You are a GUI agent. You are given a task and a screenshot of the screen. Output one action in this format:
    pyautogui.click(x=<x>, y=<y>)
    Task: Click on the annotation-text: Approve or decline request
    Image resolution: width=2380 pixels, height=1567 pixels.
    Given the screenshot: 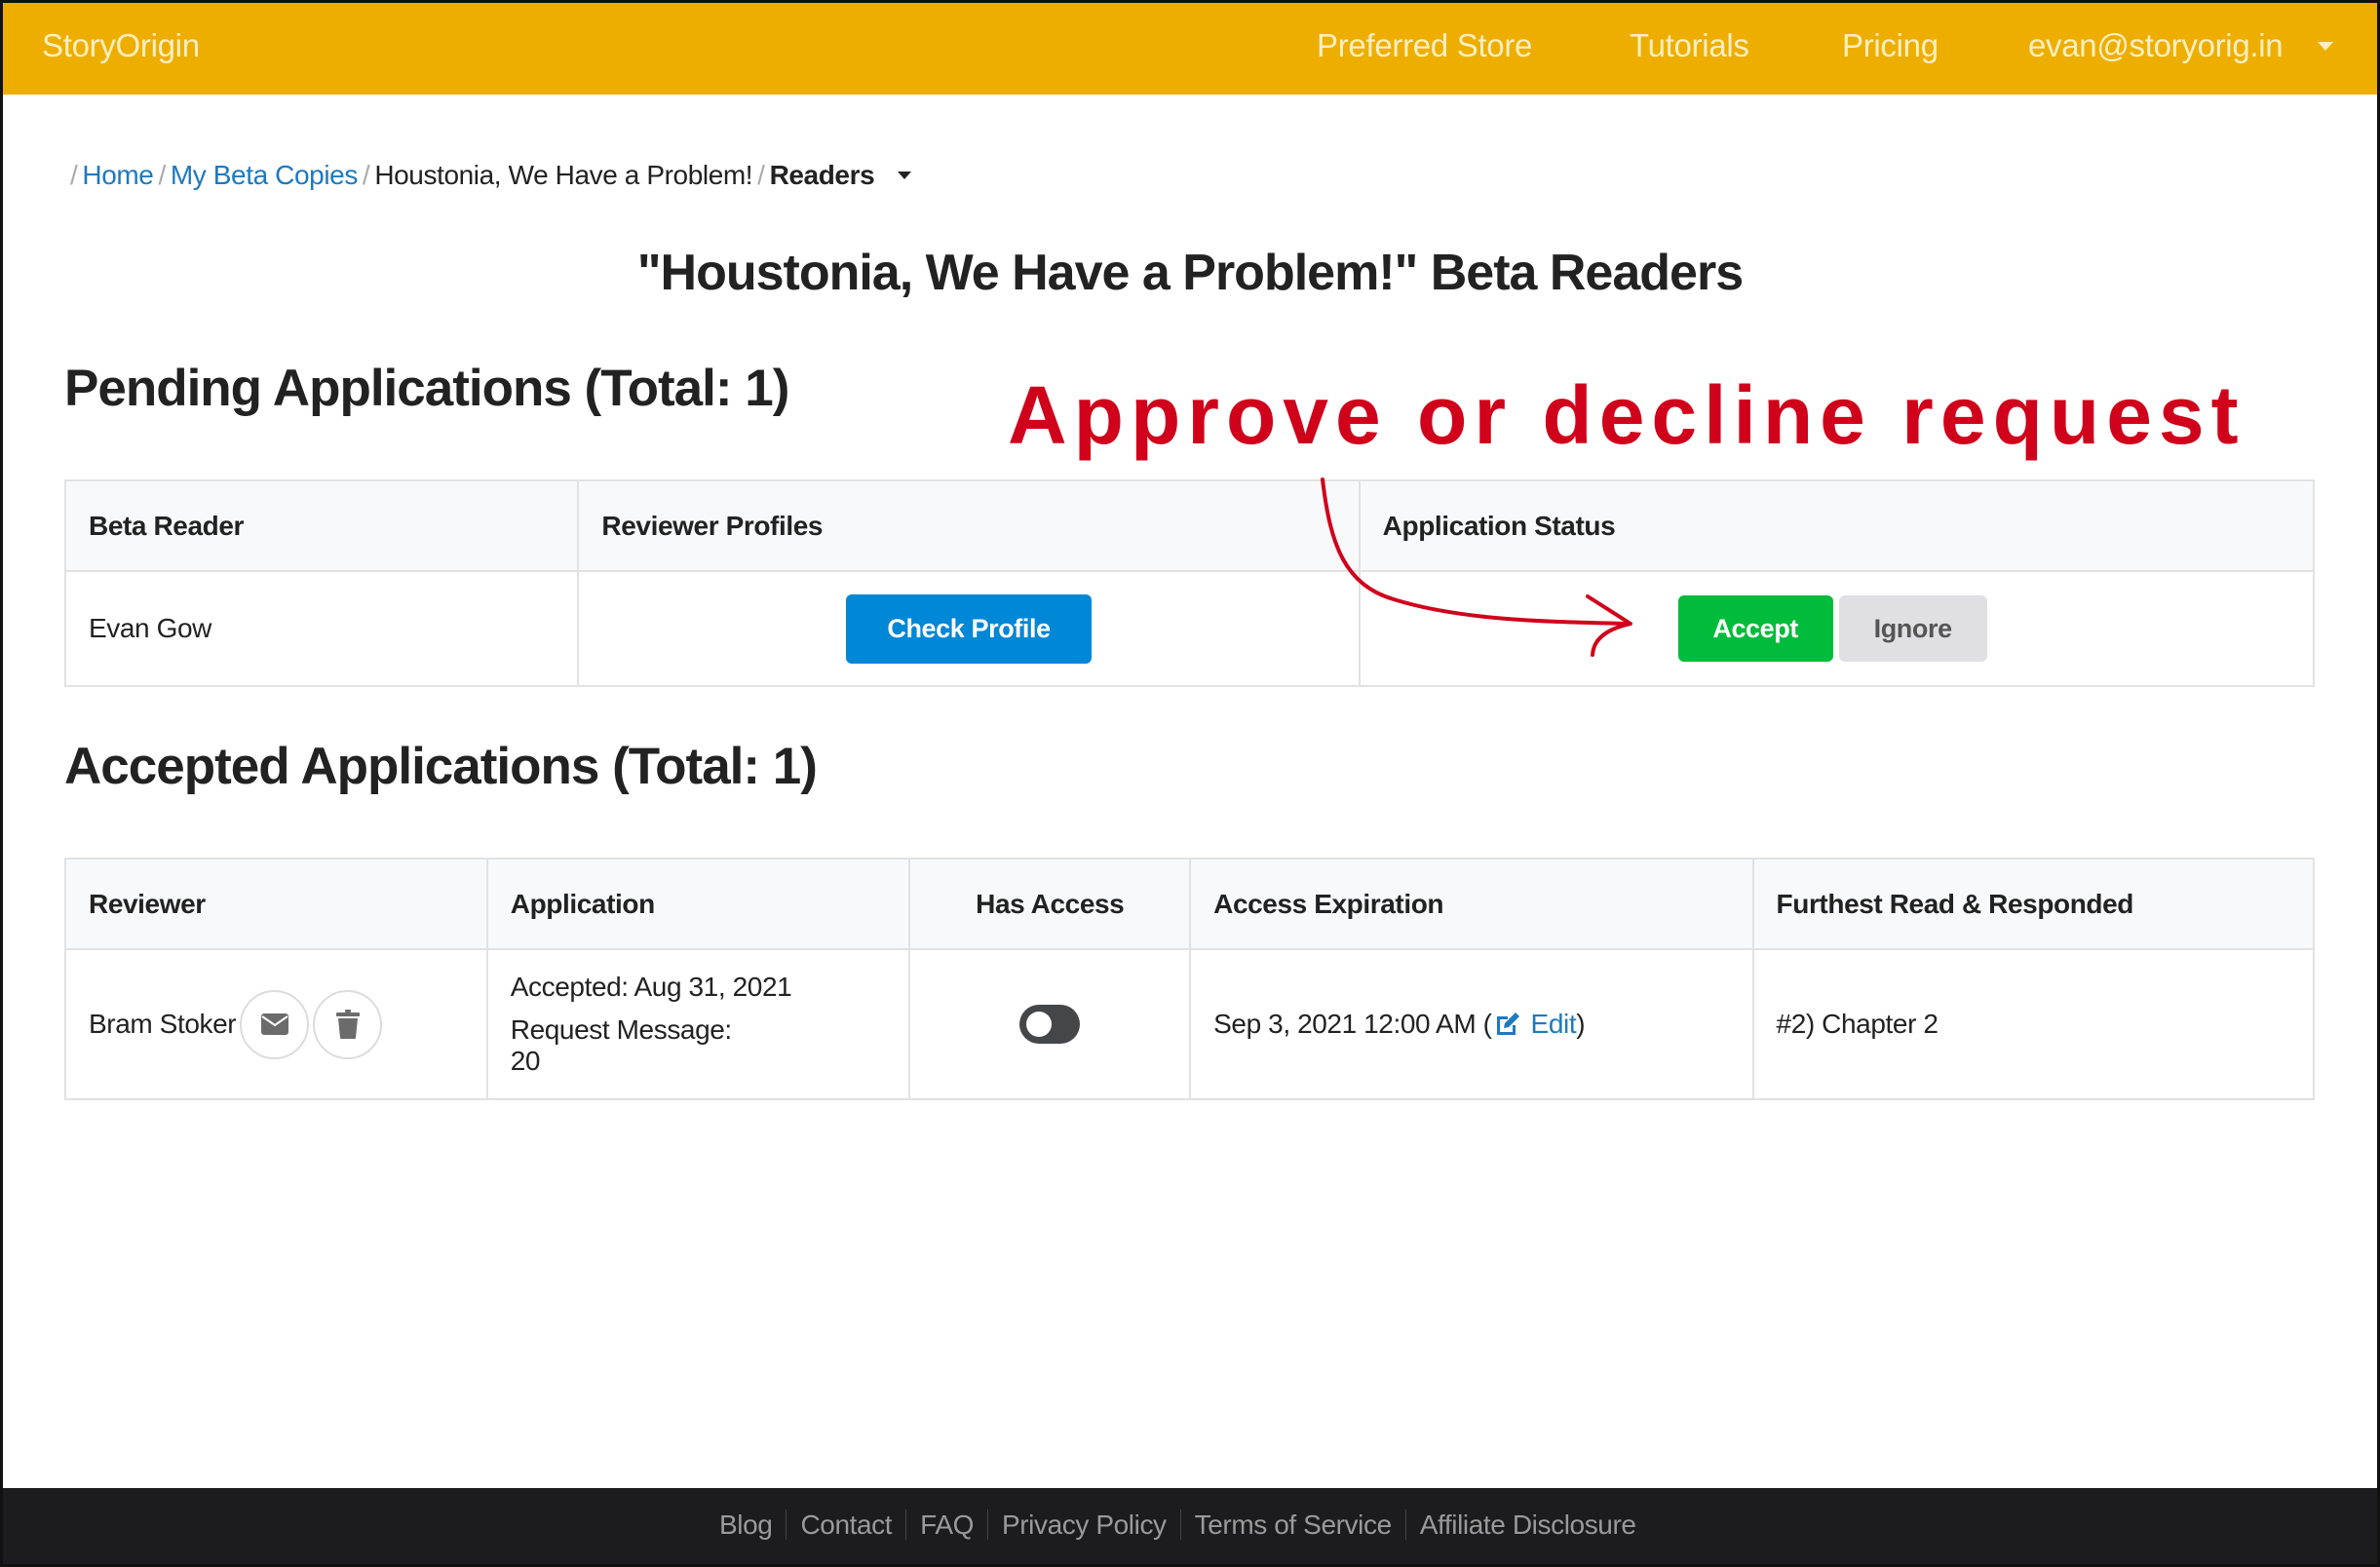 What is the action you would take?
    pyautogui.click(x=1627, y=415)
    